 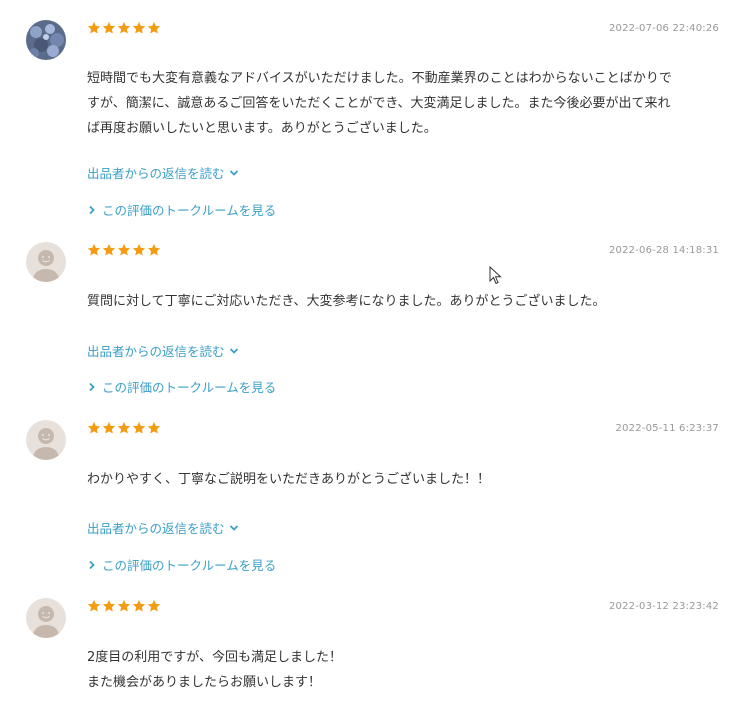 I want to click on mouse-cursor-icon, so click(x=495, y=275).